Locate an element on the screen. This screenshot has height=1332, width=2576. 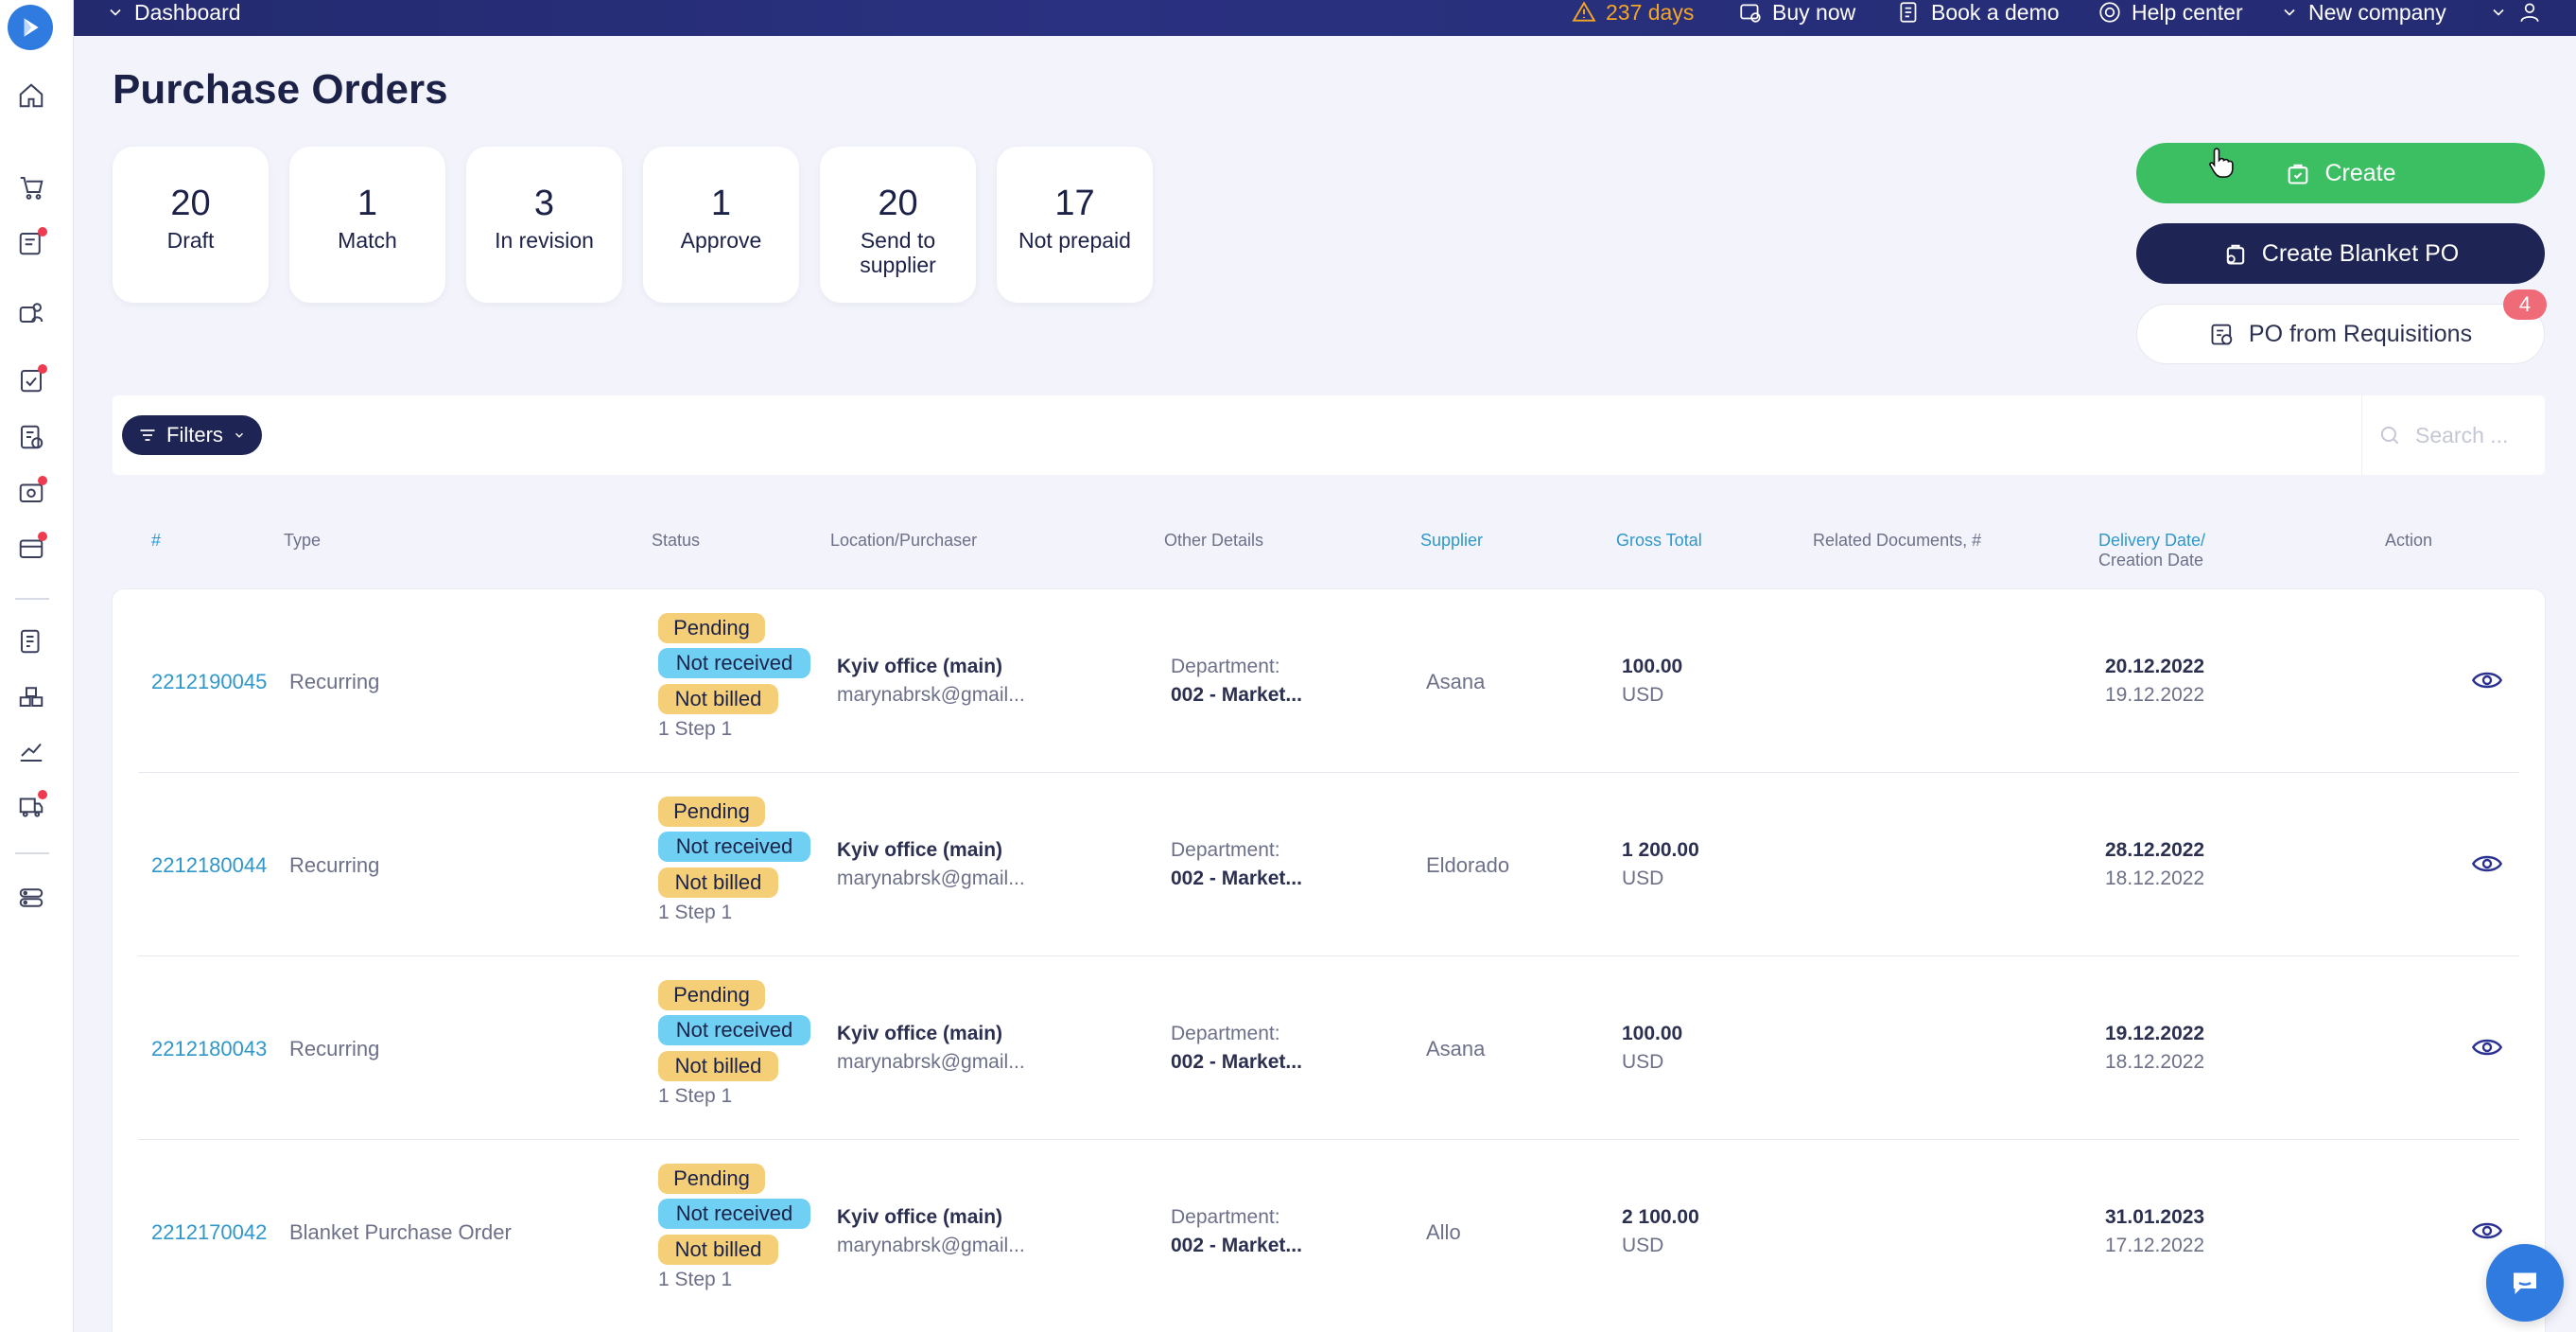
sidebar-divider is located at coordinates (32, 599).